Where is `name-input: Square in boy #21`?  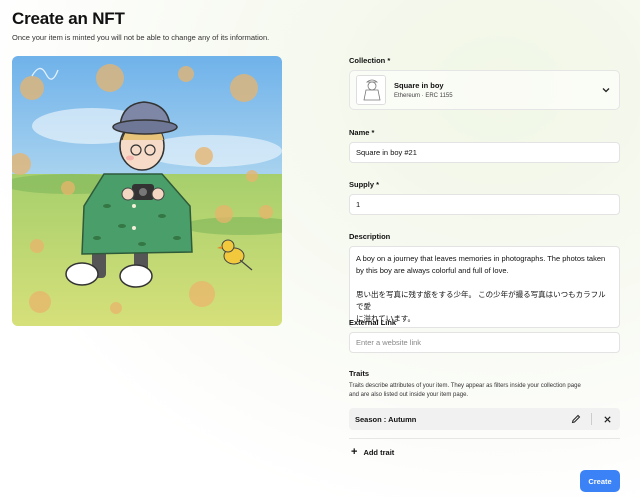 name-input: Square in boy #21 is located at coordinates (484, 152).